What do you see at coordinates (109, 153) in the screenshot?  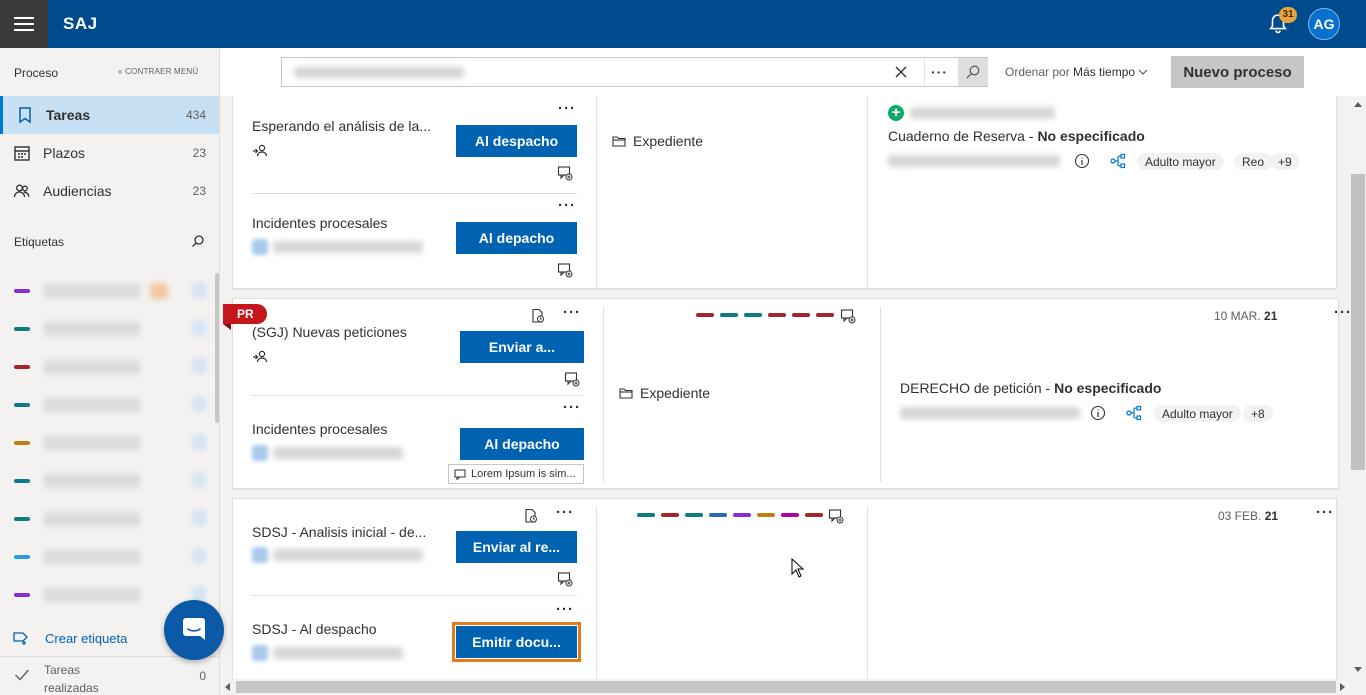 I see `sidebar-item-plazos: Plazos 23` at bounding box center [109, 153].